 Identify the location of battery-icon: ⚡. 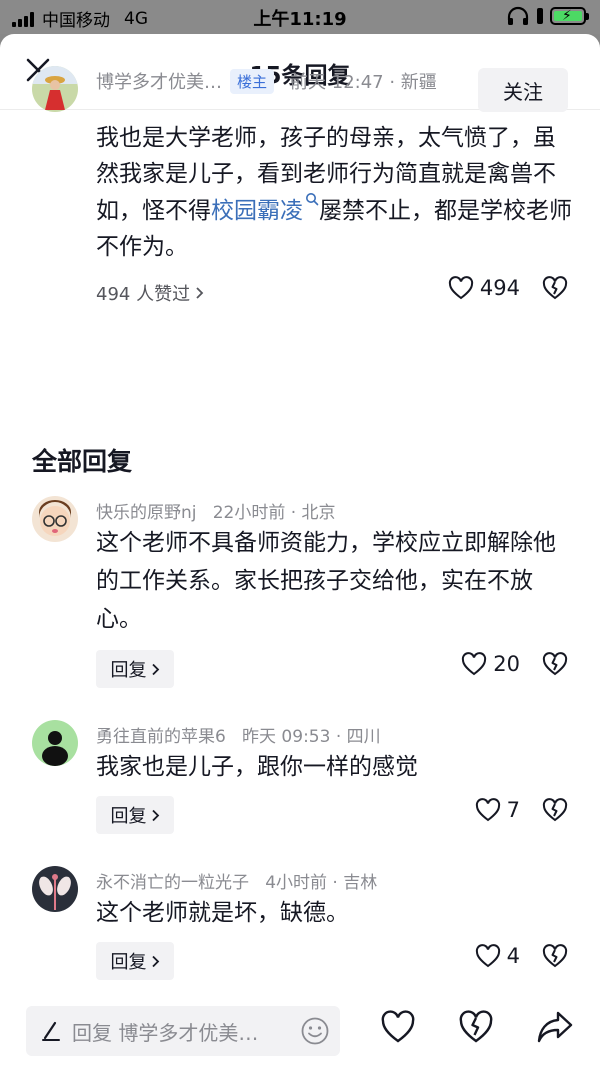
(569, 16).